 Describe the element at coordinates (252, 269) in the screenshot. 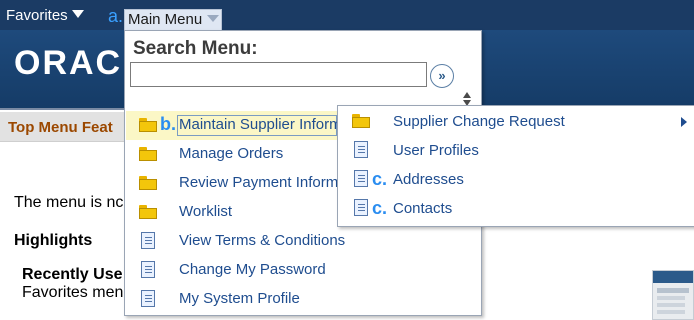

I see `menu-item-label: Change My Password` at that location.